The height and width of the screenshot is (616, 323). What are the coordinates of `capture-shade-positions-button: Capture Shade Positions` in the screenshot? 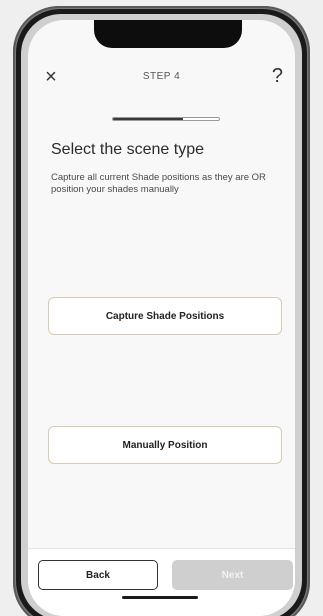 It's located at (165, 316).